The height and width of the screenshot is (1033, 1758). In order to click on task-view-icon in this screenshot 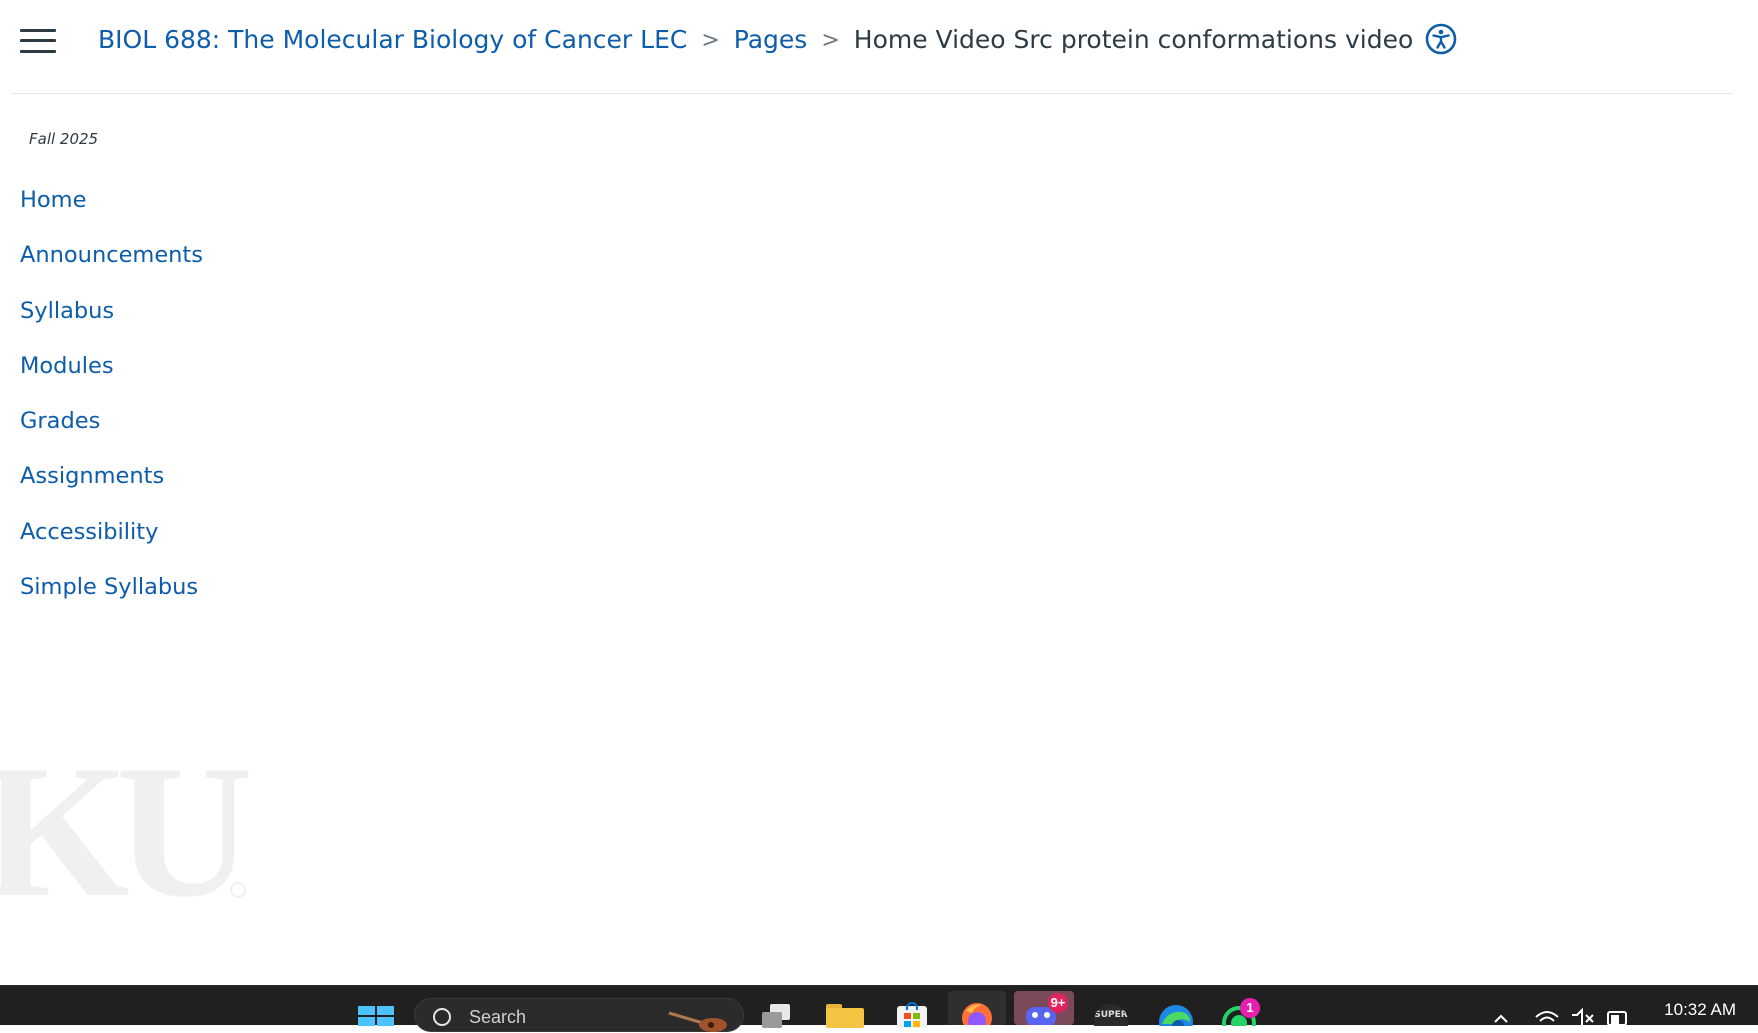, I will do `click(777, 1016)`.